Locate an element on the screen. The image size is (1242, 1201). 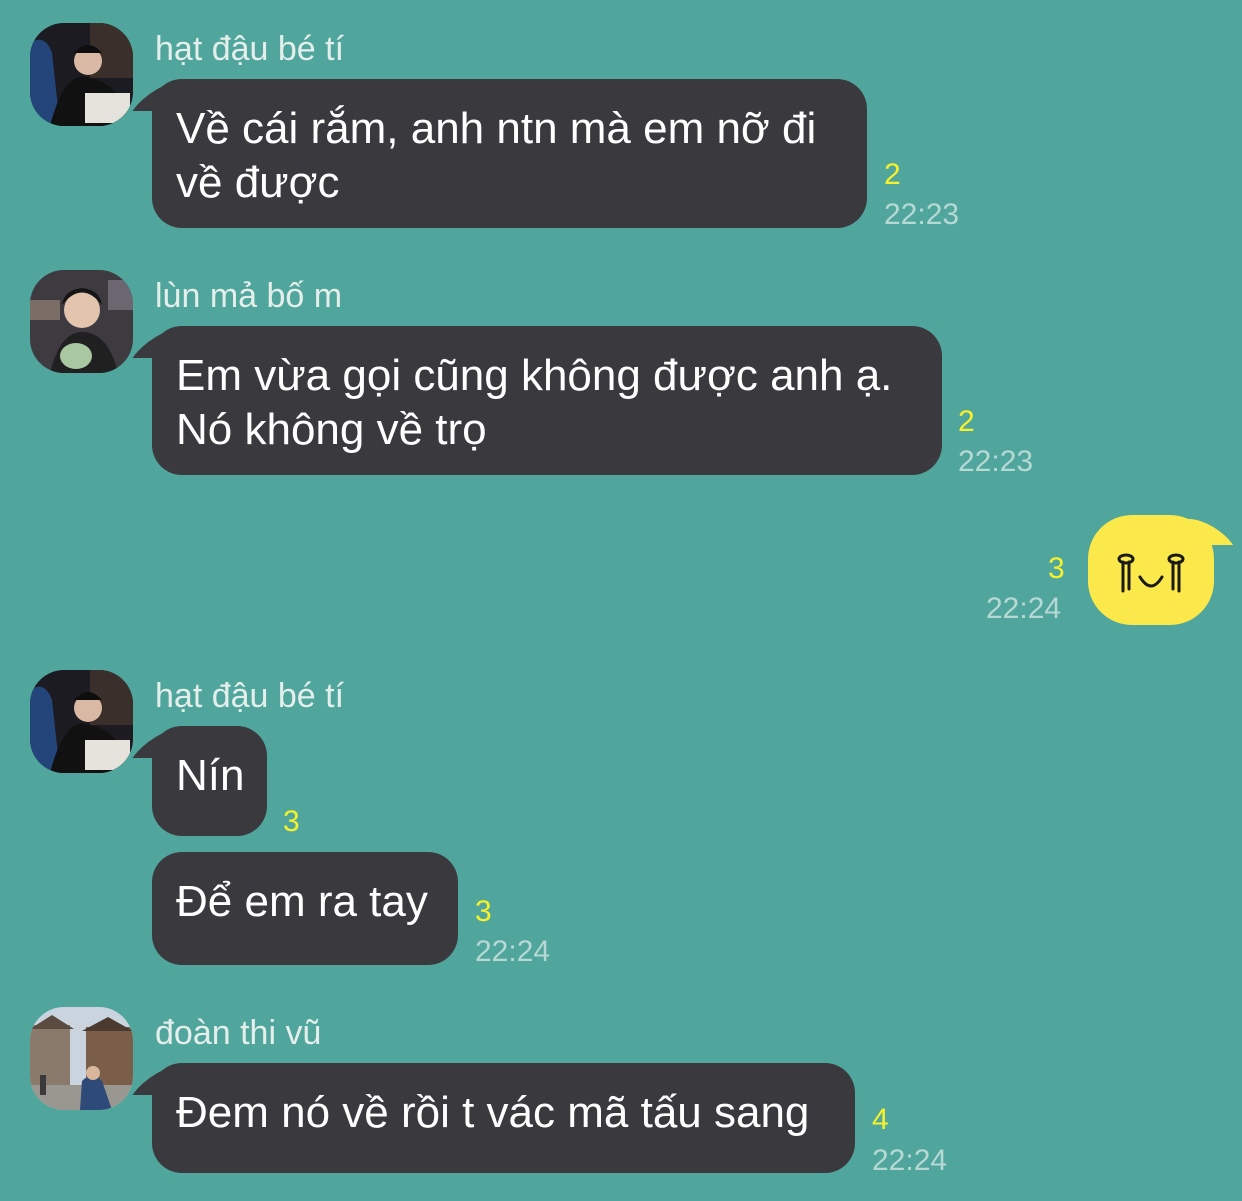
message-bubble: Về cái rắm, anh ntn mà em nỡ đi về được is located at coordinates (509, 153).